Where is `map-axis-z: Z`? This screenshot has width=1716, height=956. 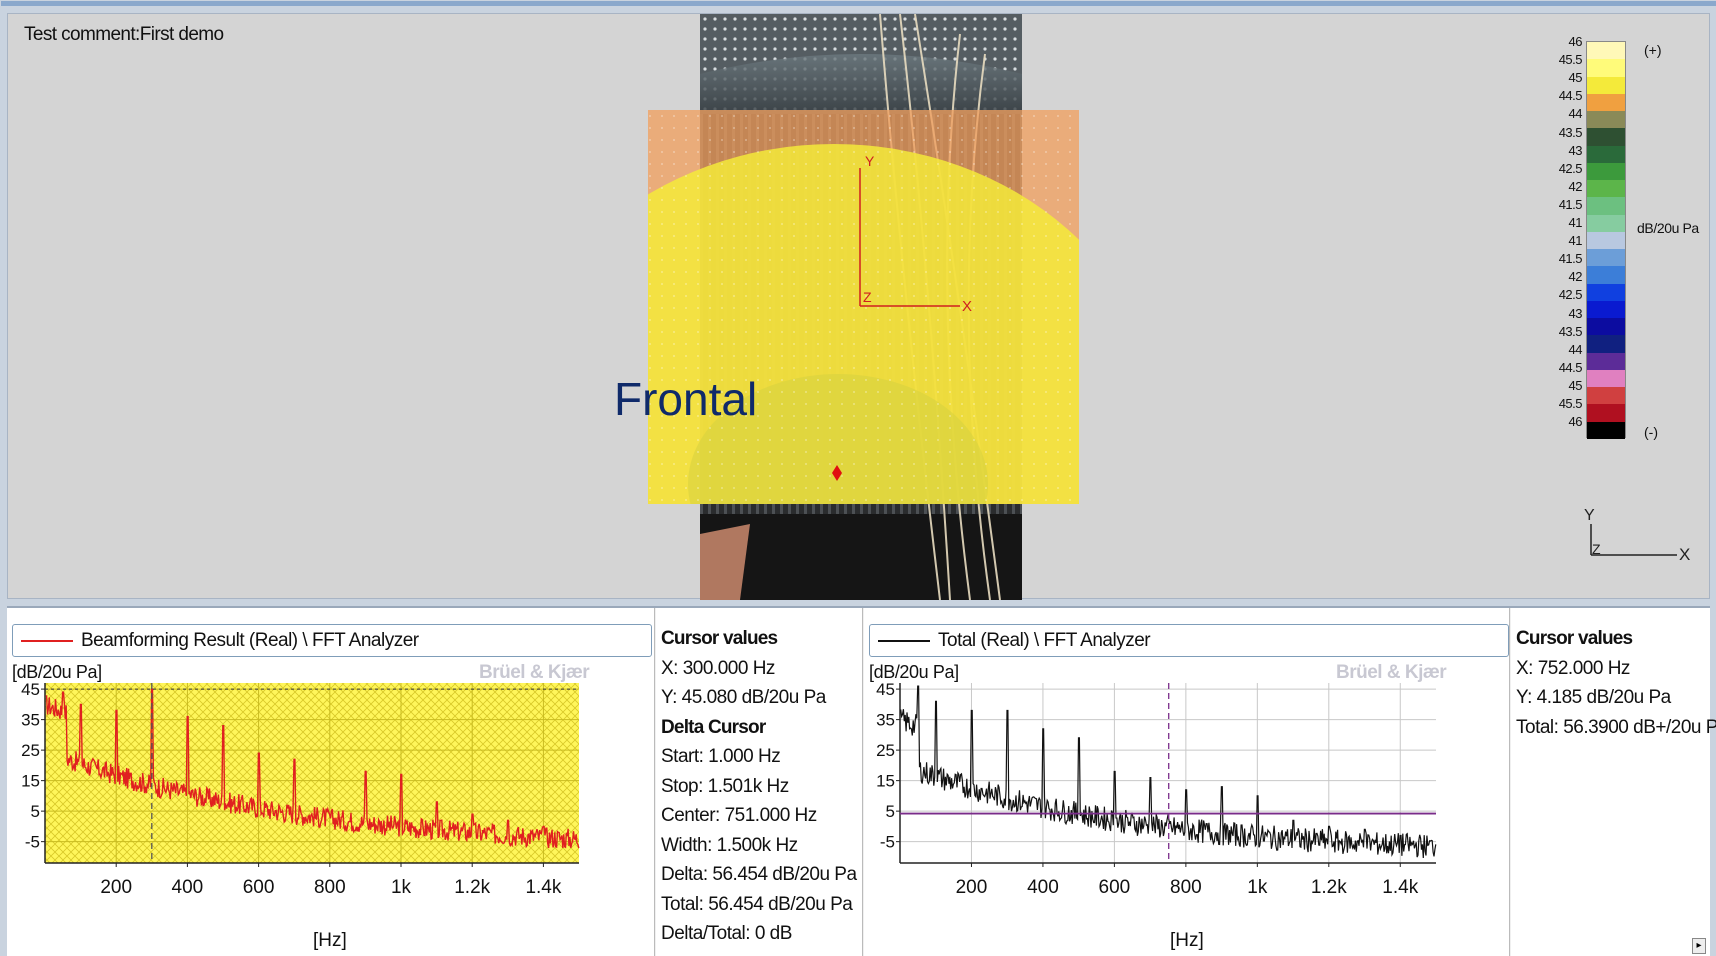
map-axis-z: Z is located at coordinates (867, 297).